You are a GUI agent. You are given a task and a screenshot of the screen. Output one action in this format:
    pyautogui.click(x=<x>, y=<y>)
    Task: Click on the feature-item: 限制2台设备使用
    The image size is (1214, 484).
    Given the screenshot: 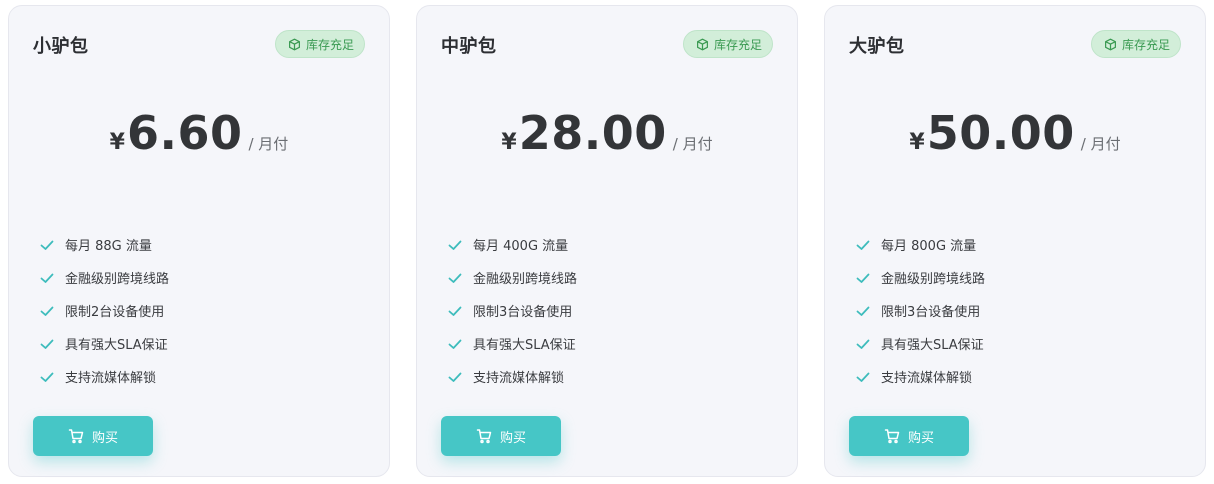 What is the action you would take?
    pyautogui.click(x=104, y=310)
    